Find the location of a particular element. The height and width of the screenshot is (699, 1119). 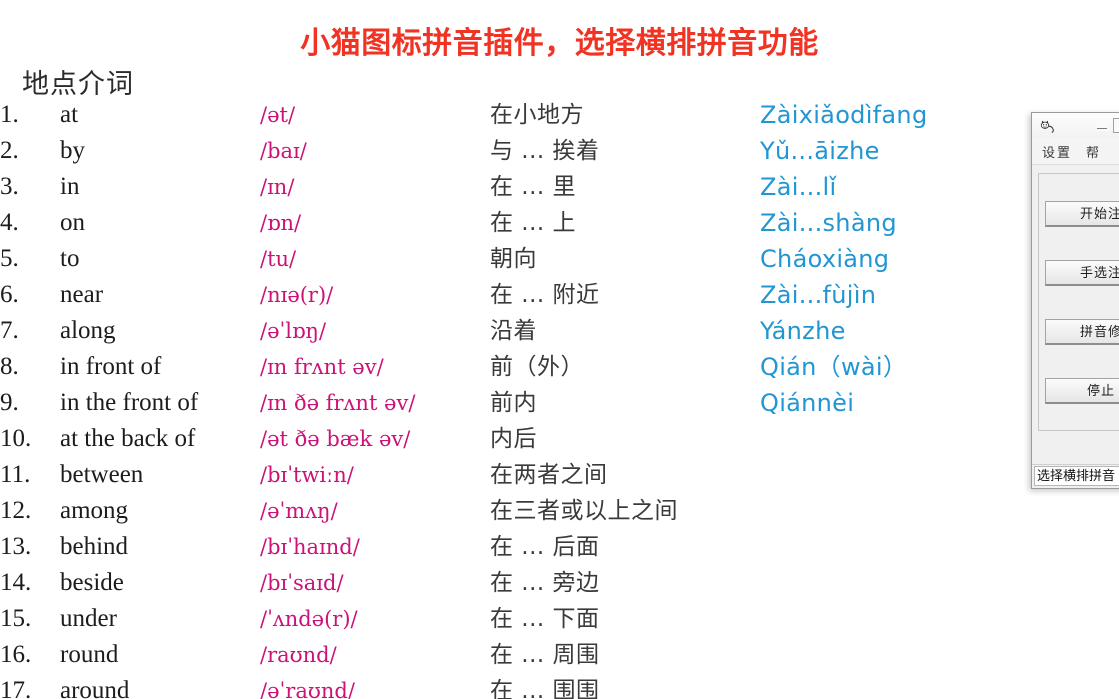

ipa-transcription: /ɪn ðə frʌnt əv/ is located at coordinates (338, 403).